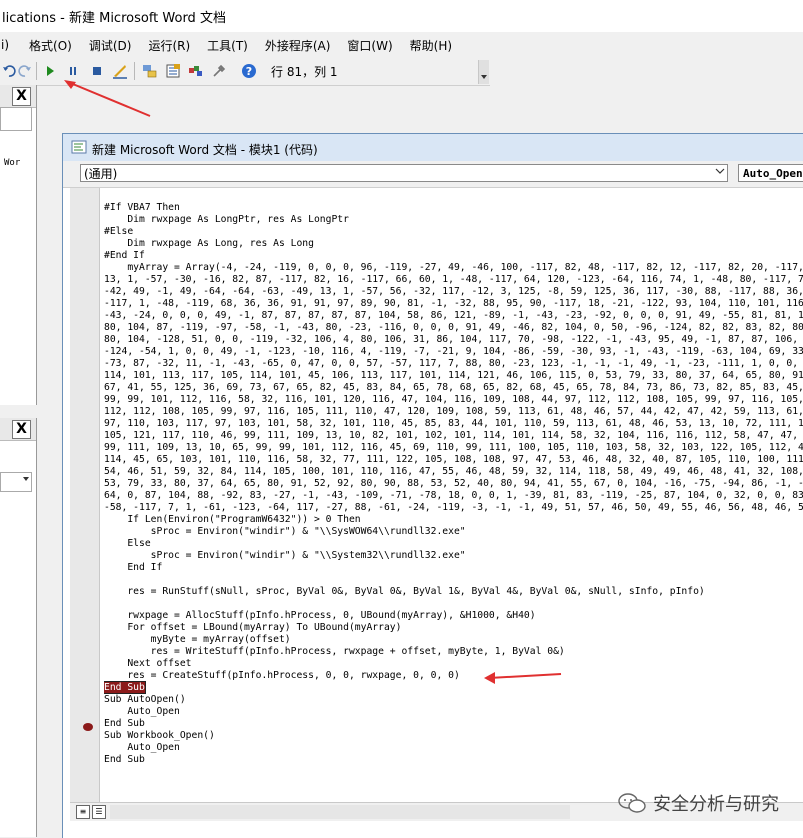  I want to click on cursor-position-text: 行 81，列 1, so click(304, 72).